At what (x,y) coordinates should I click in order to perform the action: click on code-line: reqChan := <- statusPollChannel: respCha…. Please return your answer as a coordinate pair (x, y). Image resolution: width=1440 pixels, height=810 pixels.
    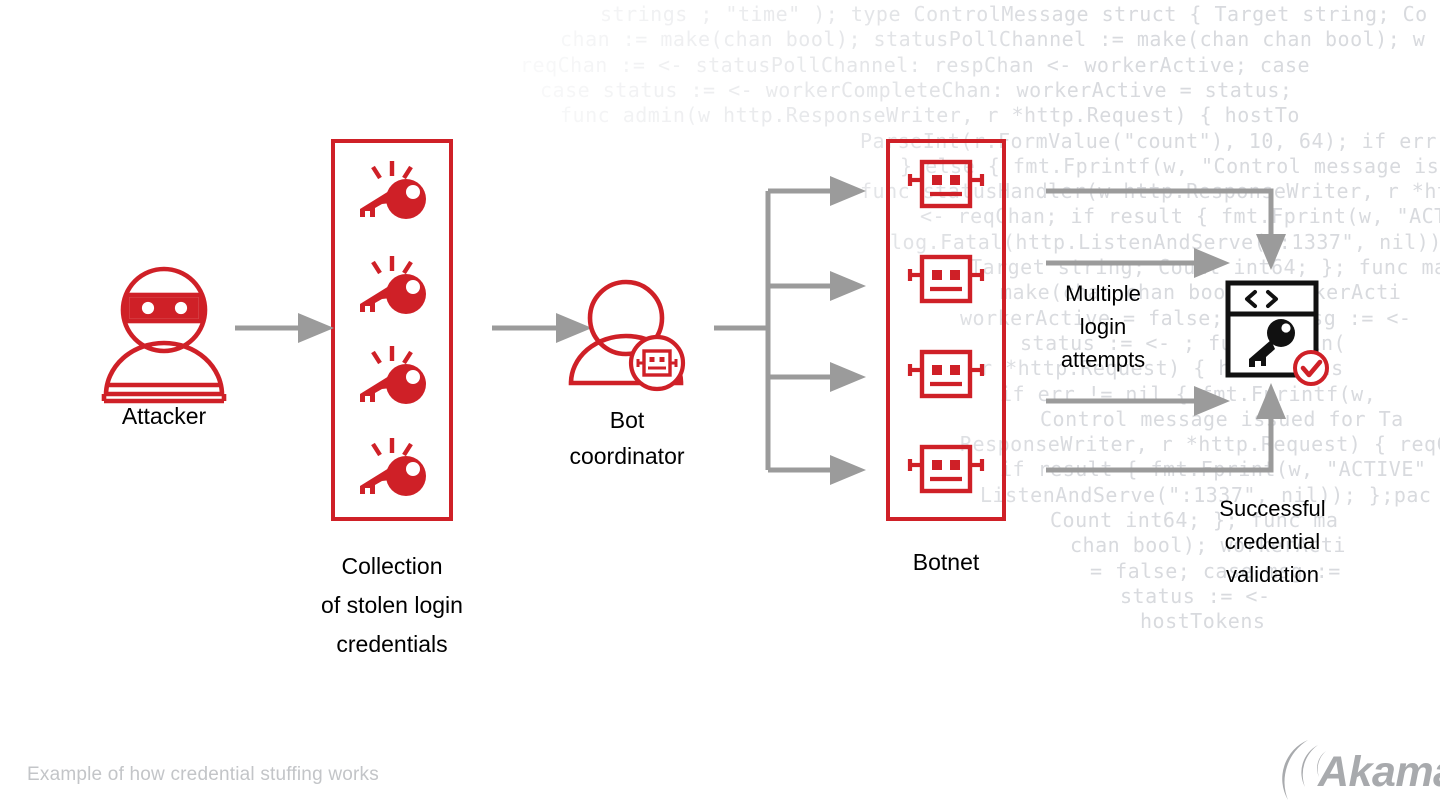
    Looking at the image, I should click on (915, 64).